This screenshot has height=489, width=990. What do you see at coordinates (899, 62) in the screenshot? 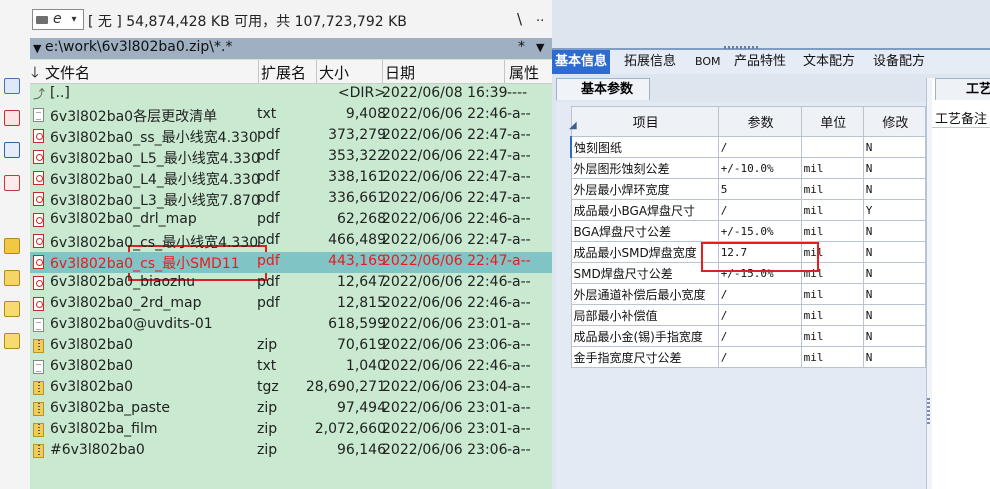
I see `tab-device-recipe: 设备配方` at bounding box center [899, 62].